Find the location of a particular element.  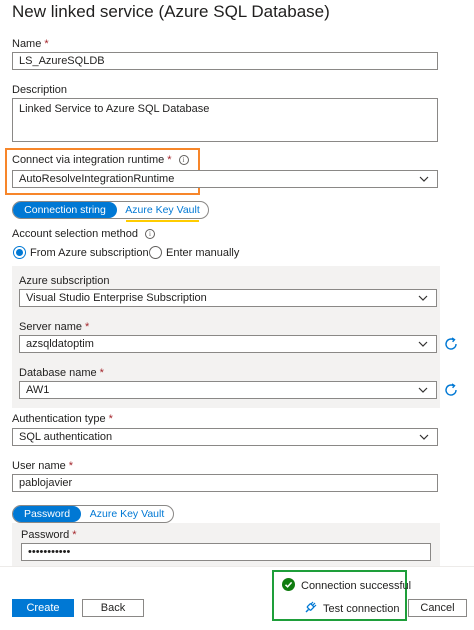

account-method-label: Account selection method i is located at coordinates (83, 234).